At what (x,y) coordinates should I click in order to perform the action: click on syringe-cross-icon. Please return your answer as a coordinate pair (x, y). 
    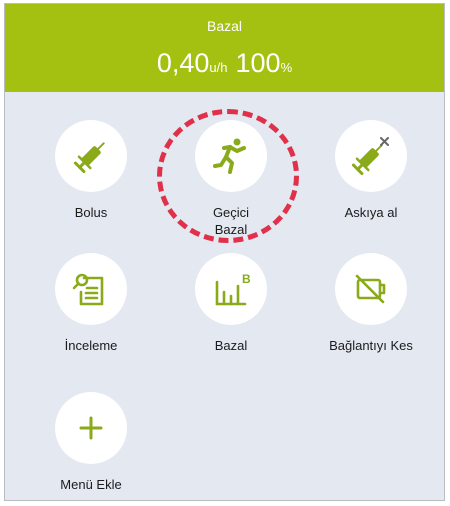
    Looking at the image, I should click on (370, 156).